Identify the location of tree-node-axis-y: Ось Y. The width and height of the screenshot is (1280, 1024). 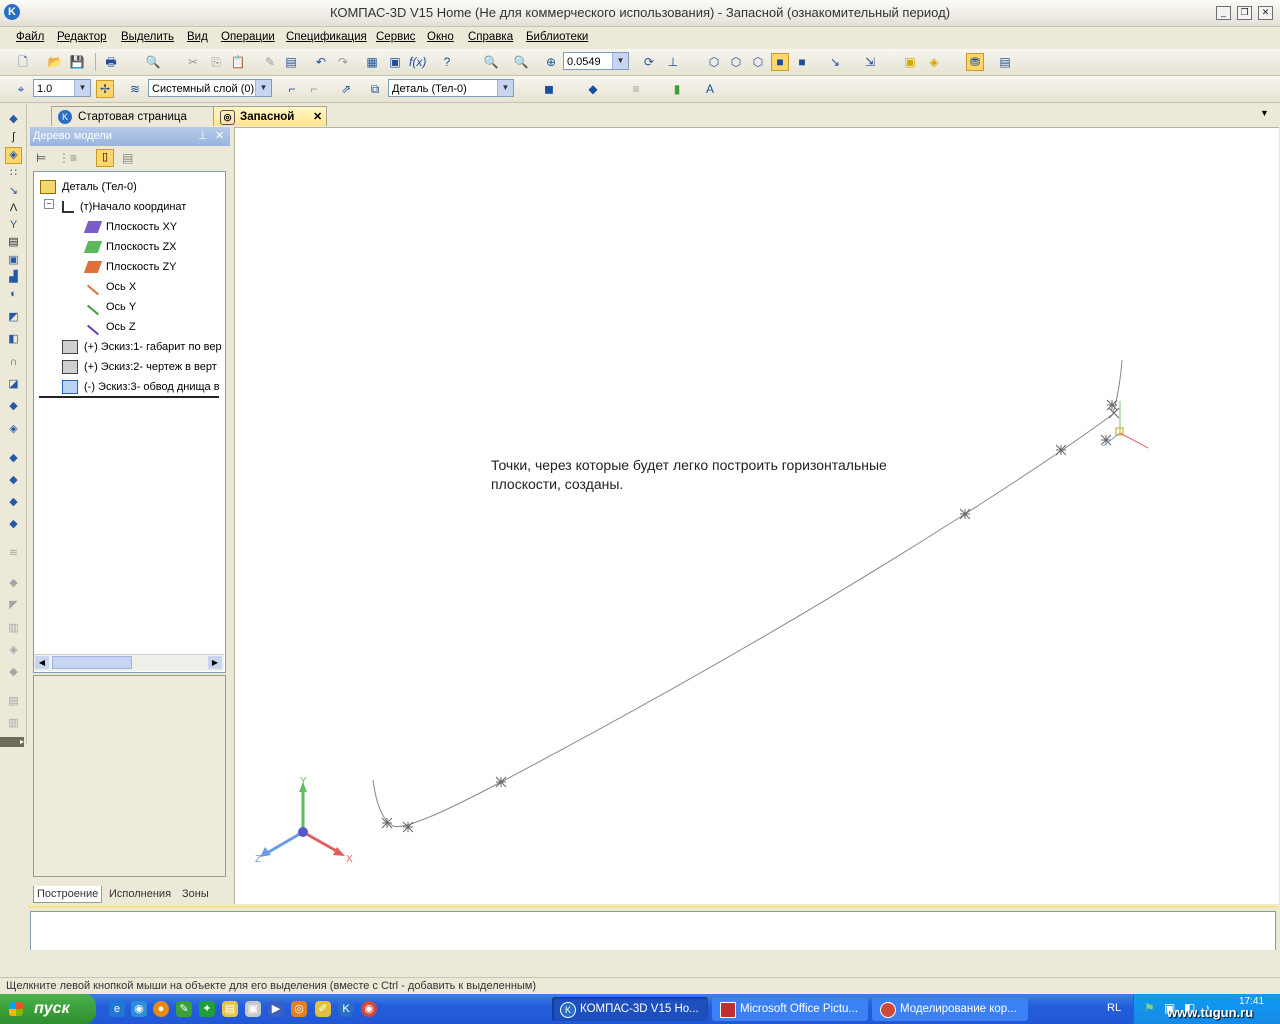
(111, 307).